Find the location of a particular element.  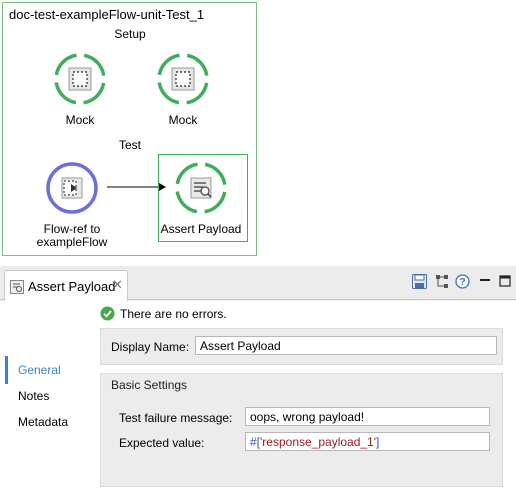

editor-sidebar: General Notes Metadata is located at coordinates (46, 395).